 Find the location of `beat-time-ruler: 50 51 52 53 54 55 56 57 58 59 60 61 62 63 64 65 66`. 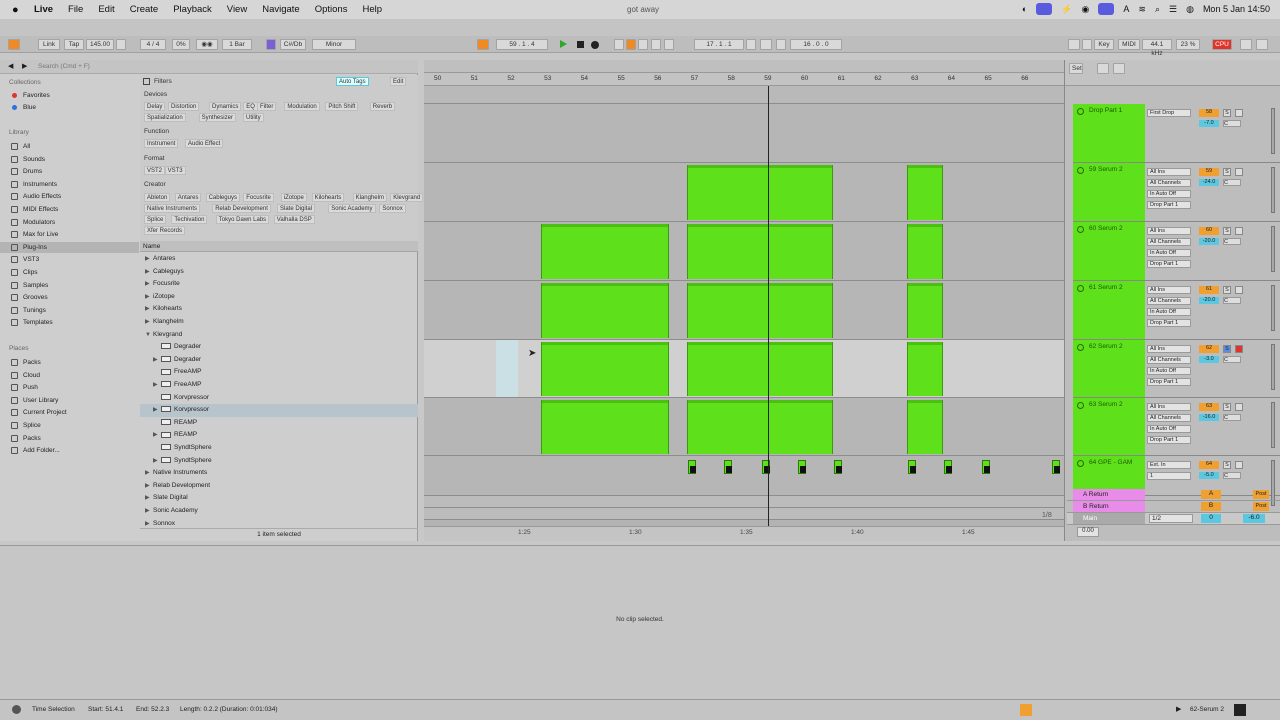

beat-time-ruler: 50 51 52 53 54 55 56 57 58 59 60 61 62 63 64 65 66 is located at coordinates (744, 79).